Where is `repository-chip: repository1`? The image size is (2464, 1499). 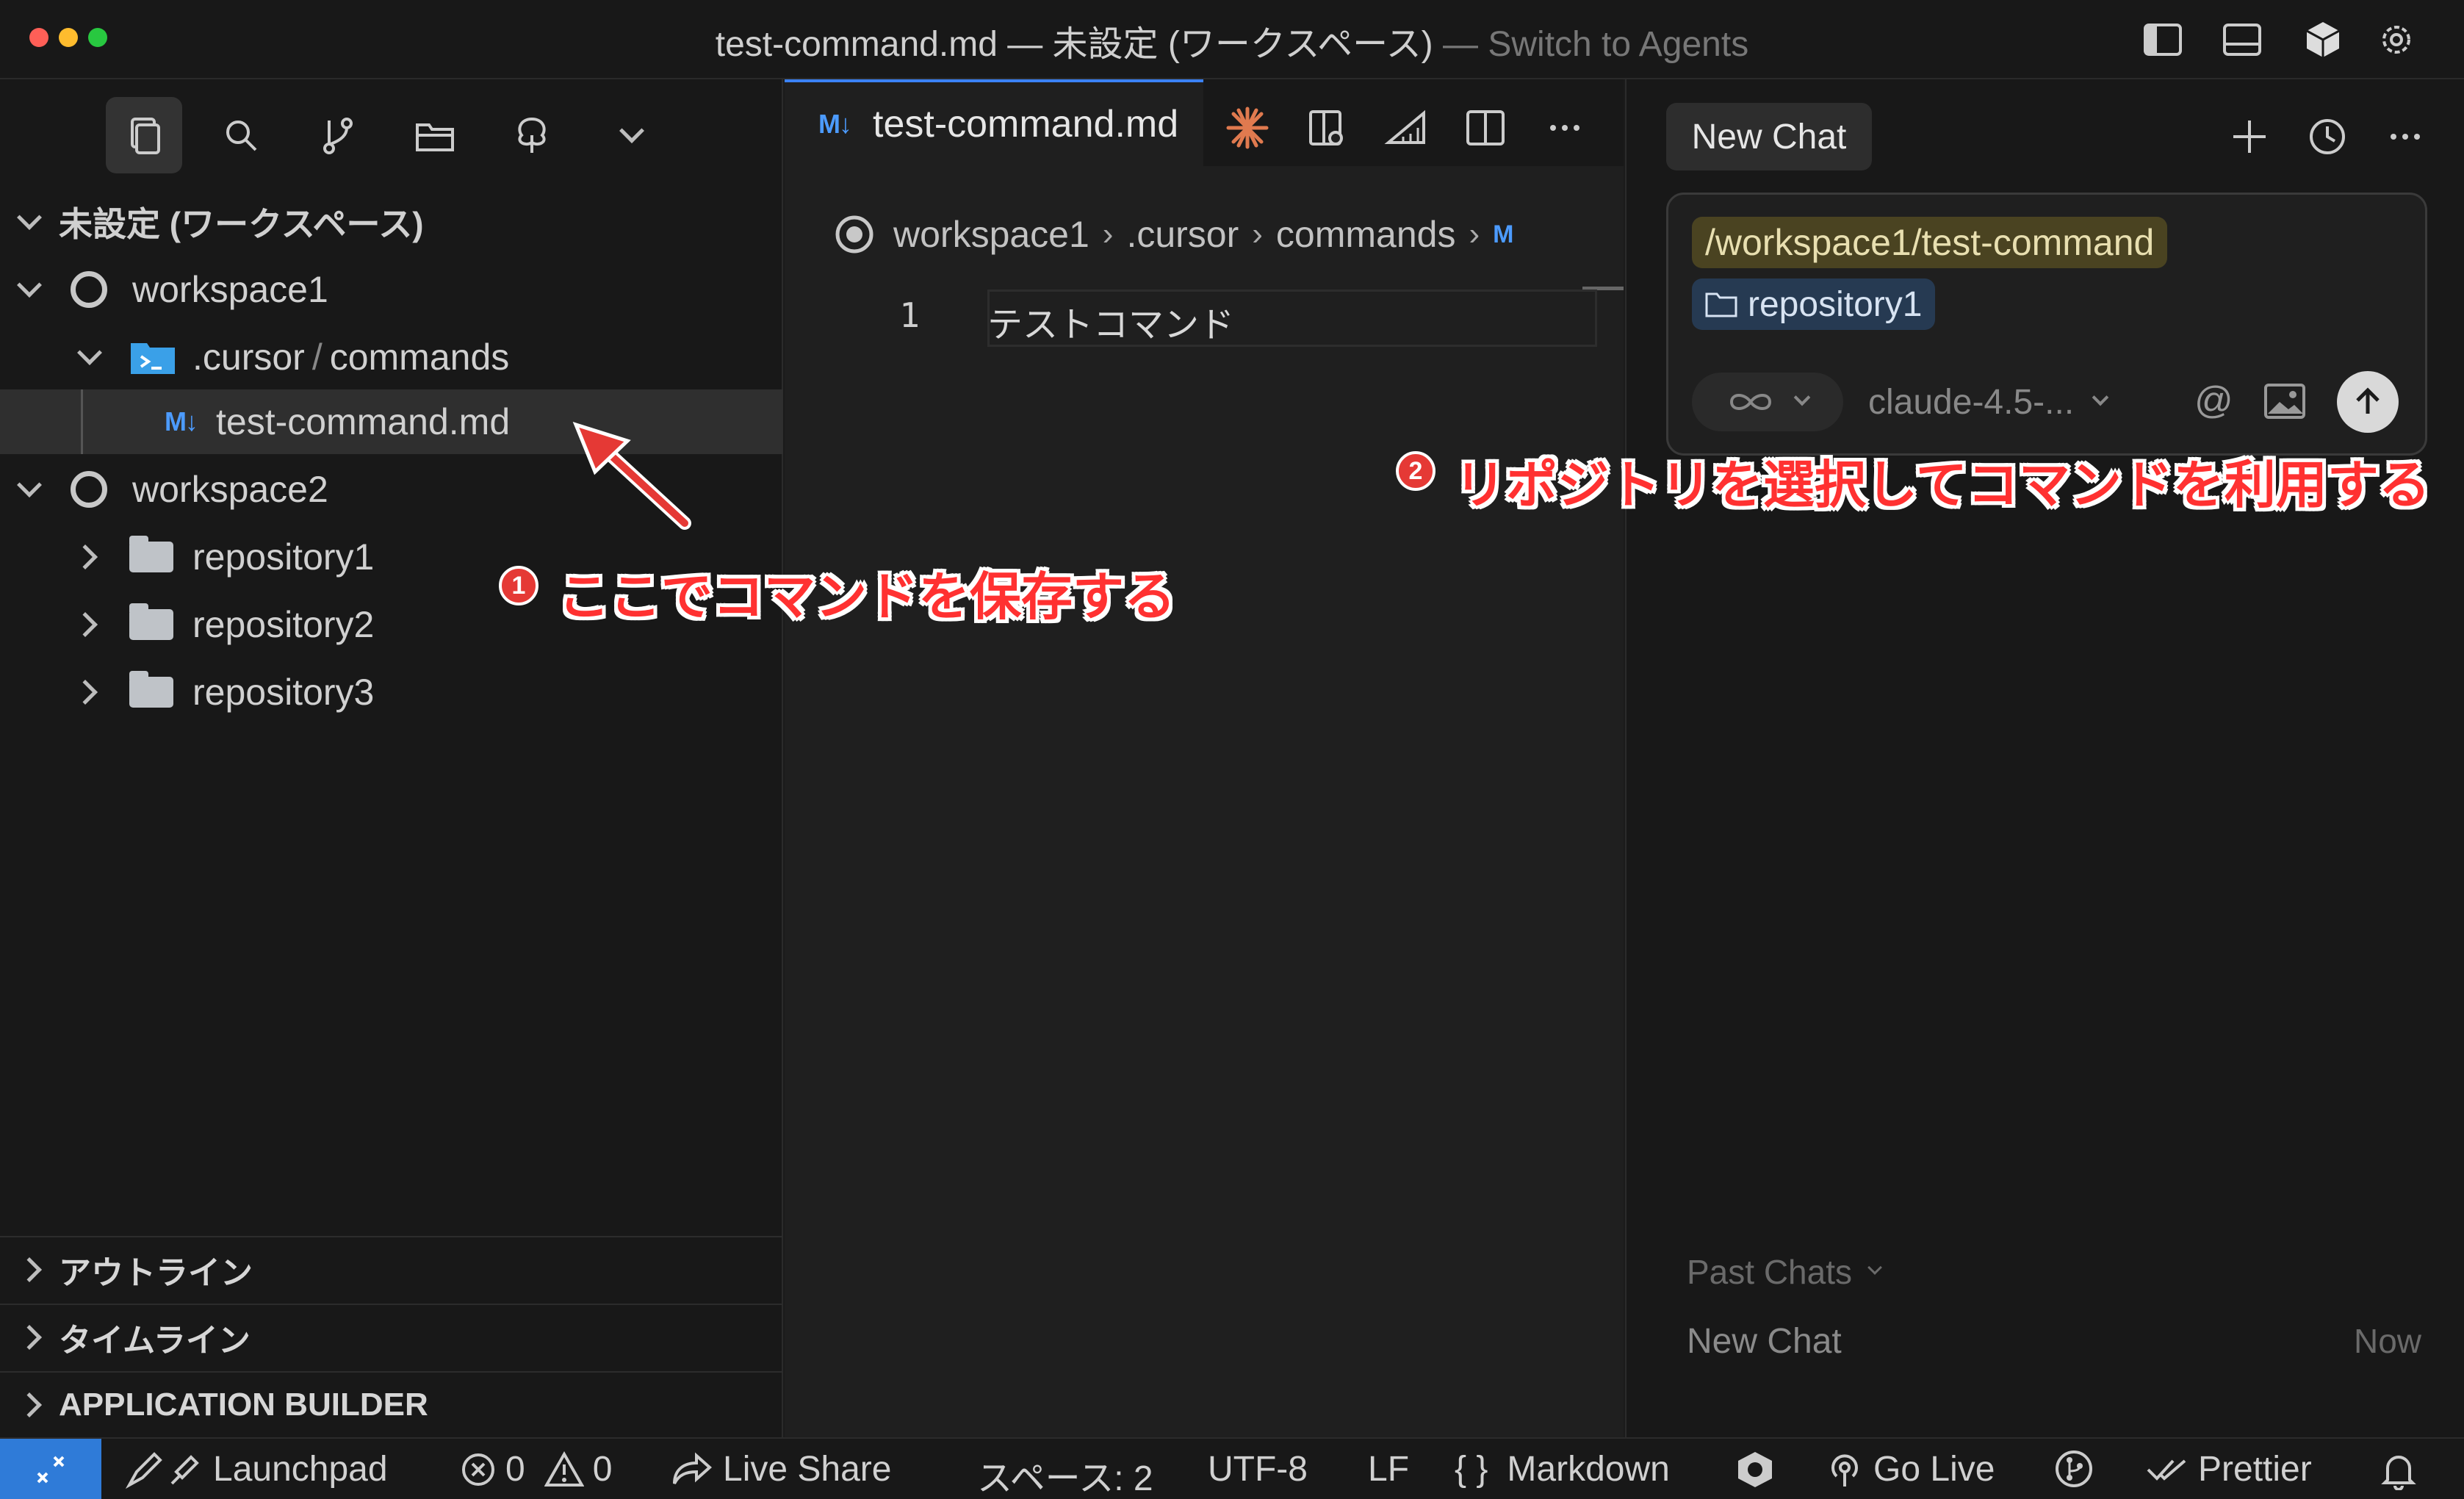 repository-chip: repository1 is located at coordinates (1814, 304).